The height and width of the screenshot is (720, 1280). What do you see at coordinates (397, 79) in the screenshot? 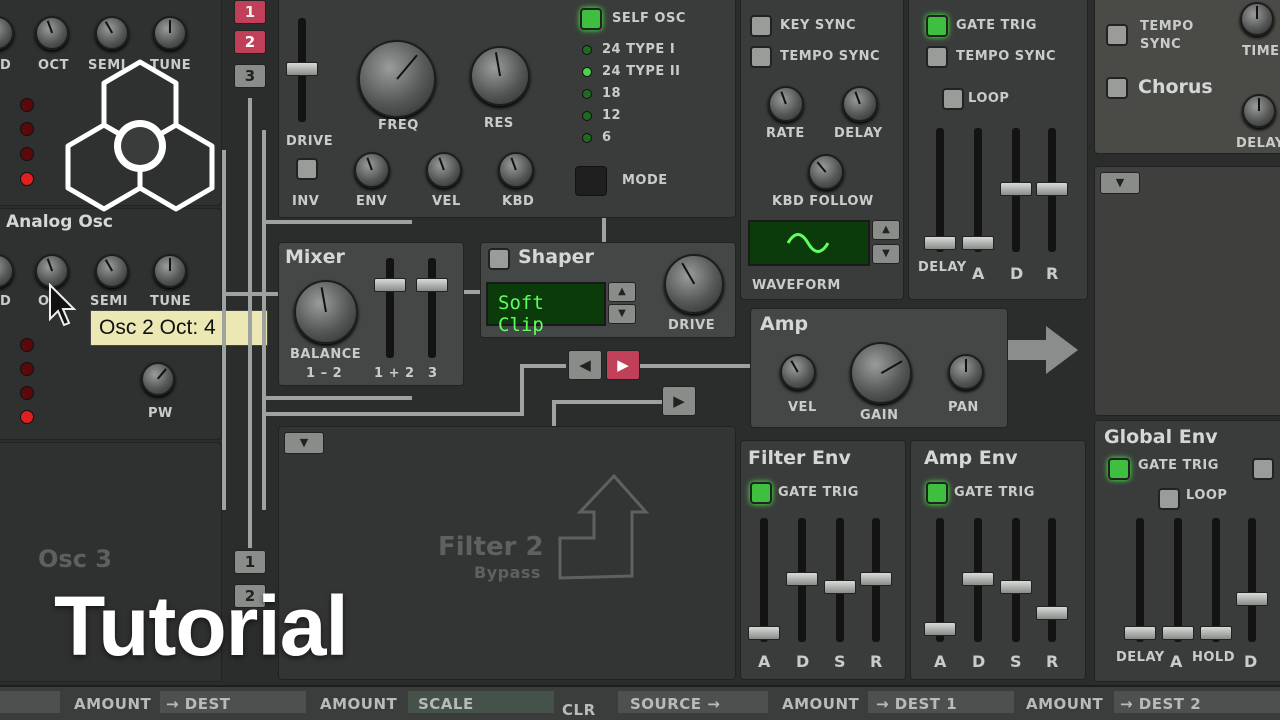
I see `filter1-freq-knob` at bounding box center [397, 79].